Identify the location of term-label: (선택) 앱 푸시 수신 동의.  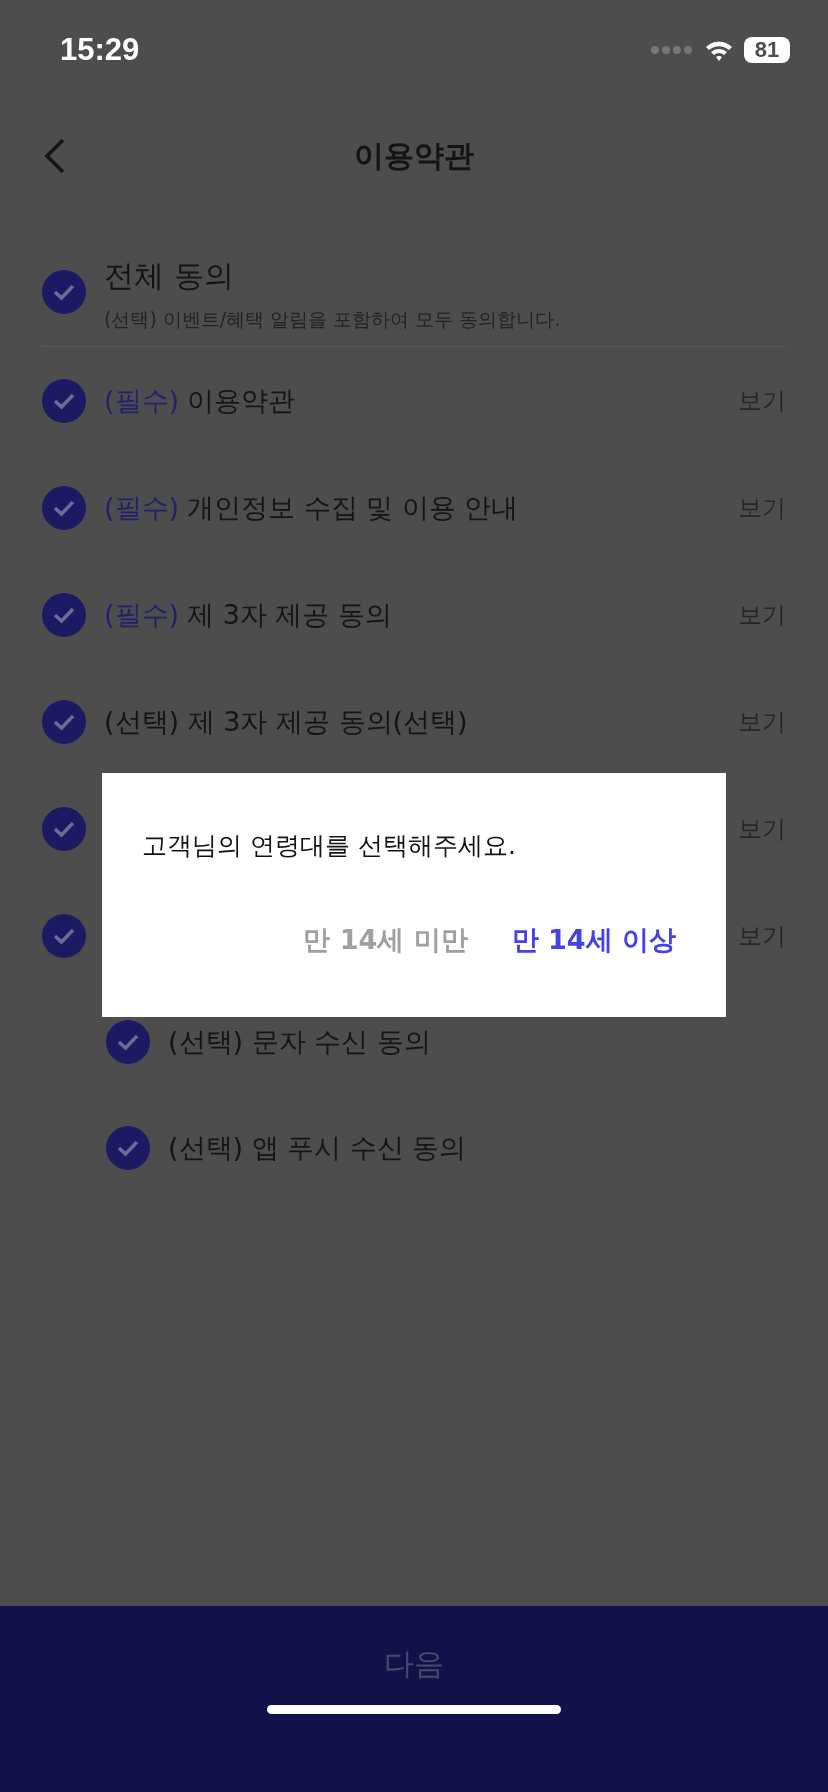
(317, 1148).